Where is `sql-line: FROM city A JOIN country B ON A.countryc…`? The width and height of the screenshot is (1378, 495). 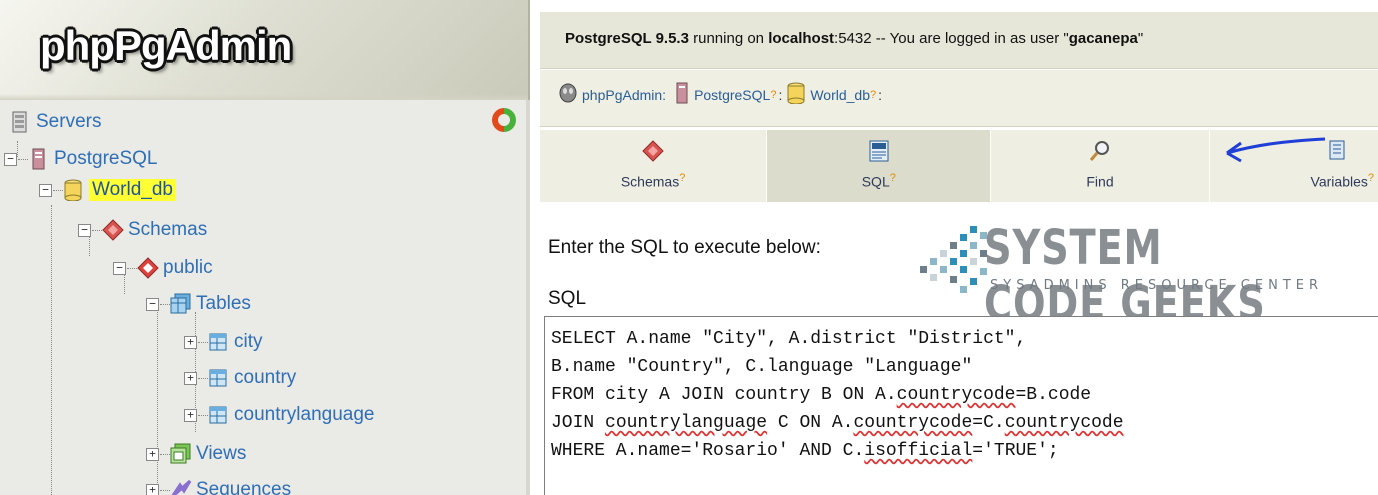 sql-line: FROM city A JOIN country B ON A.countryc… is located at coordinates (964, 395).